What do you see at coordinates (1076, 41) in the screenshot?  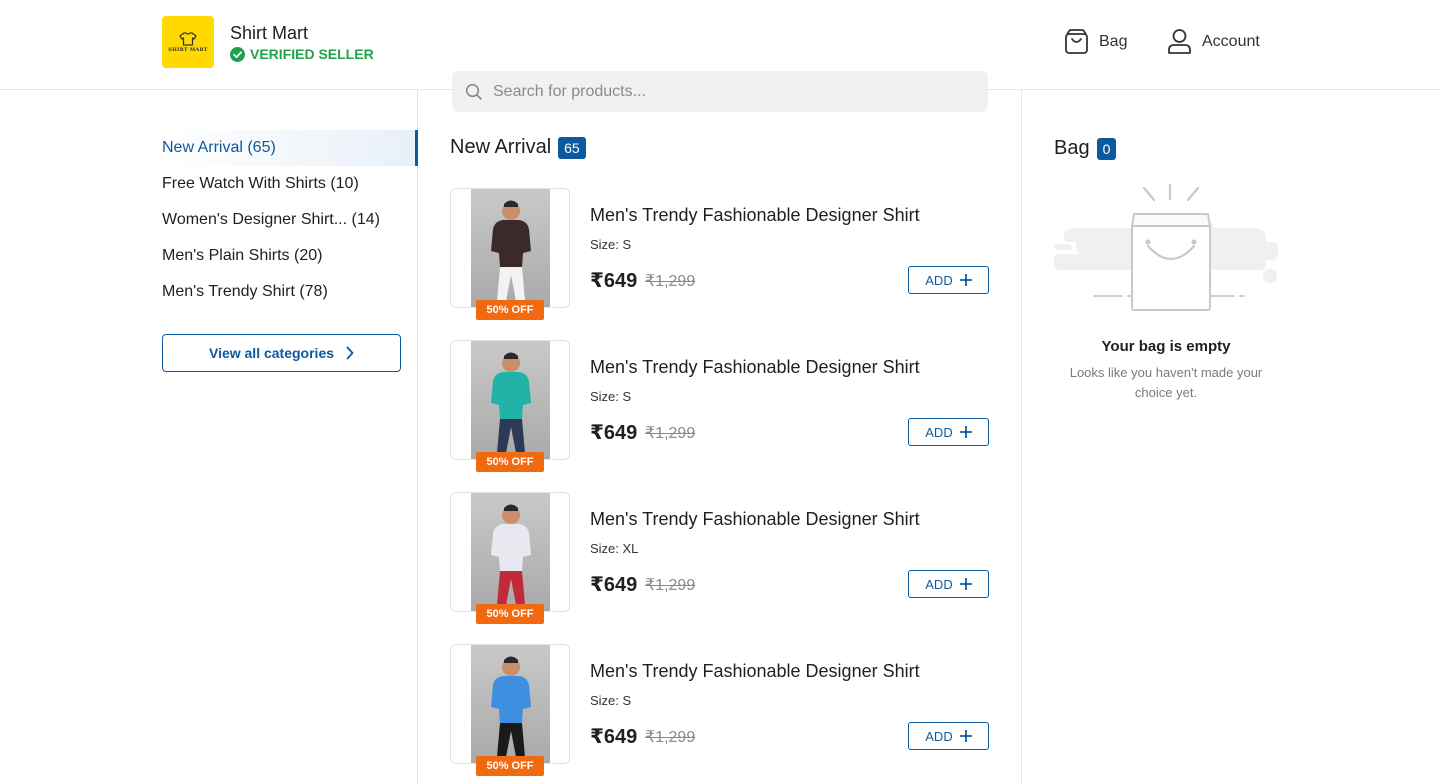 I see `shopping-bag-icon` at bounding box center [1076, 41].